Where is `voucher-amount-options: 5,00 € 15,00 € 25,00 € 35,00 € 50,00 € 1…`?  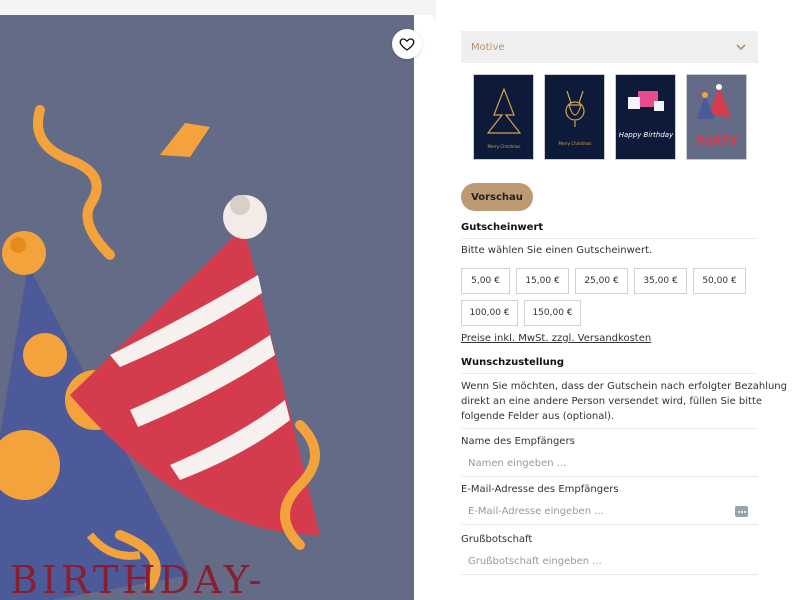 voucher-amount-options: 5,00 € 15,00 € 25,00 € 35,00 € 50,00 € 1… is located at coordinates (611, 297).